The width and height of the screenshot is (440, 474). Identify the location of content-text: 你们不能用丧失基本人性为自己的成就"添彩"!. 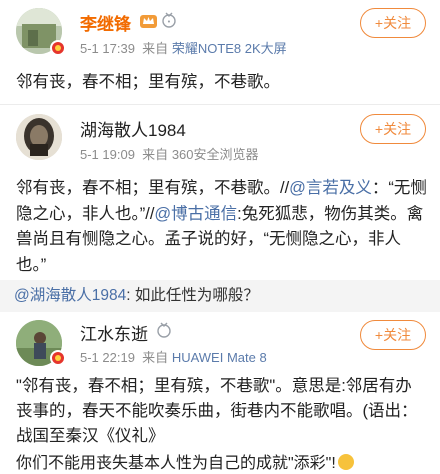
(176, 463).